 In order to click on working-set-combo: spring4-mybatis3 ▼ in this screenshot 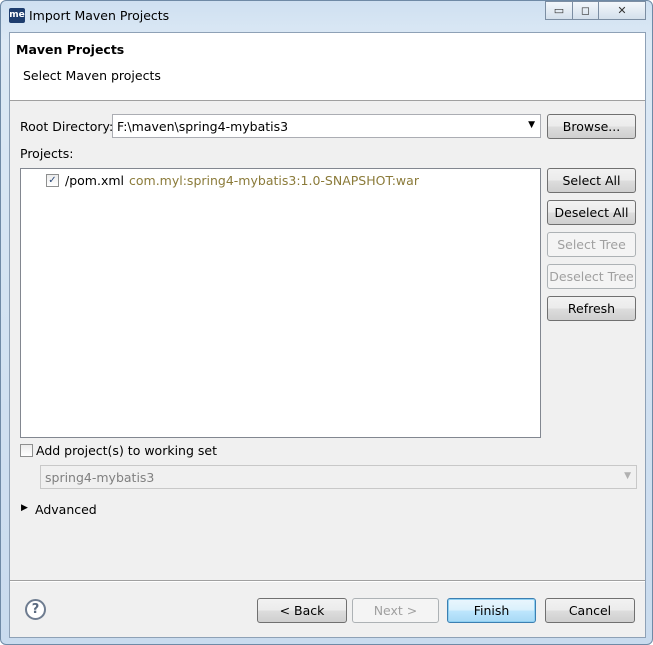, I will do `click(338, 477)`.